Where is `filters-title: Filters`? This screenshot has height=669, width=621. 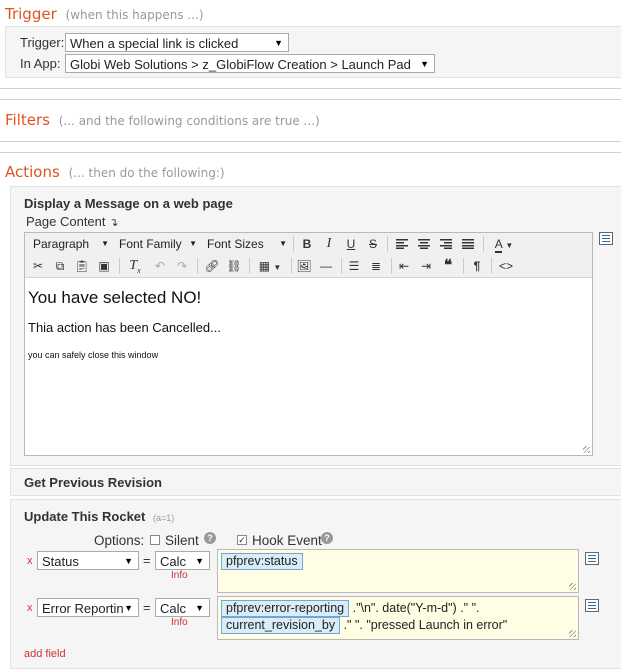
filters-title: Filters is located at coordinates (27, 120).